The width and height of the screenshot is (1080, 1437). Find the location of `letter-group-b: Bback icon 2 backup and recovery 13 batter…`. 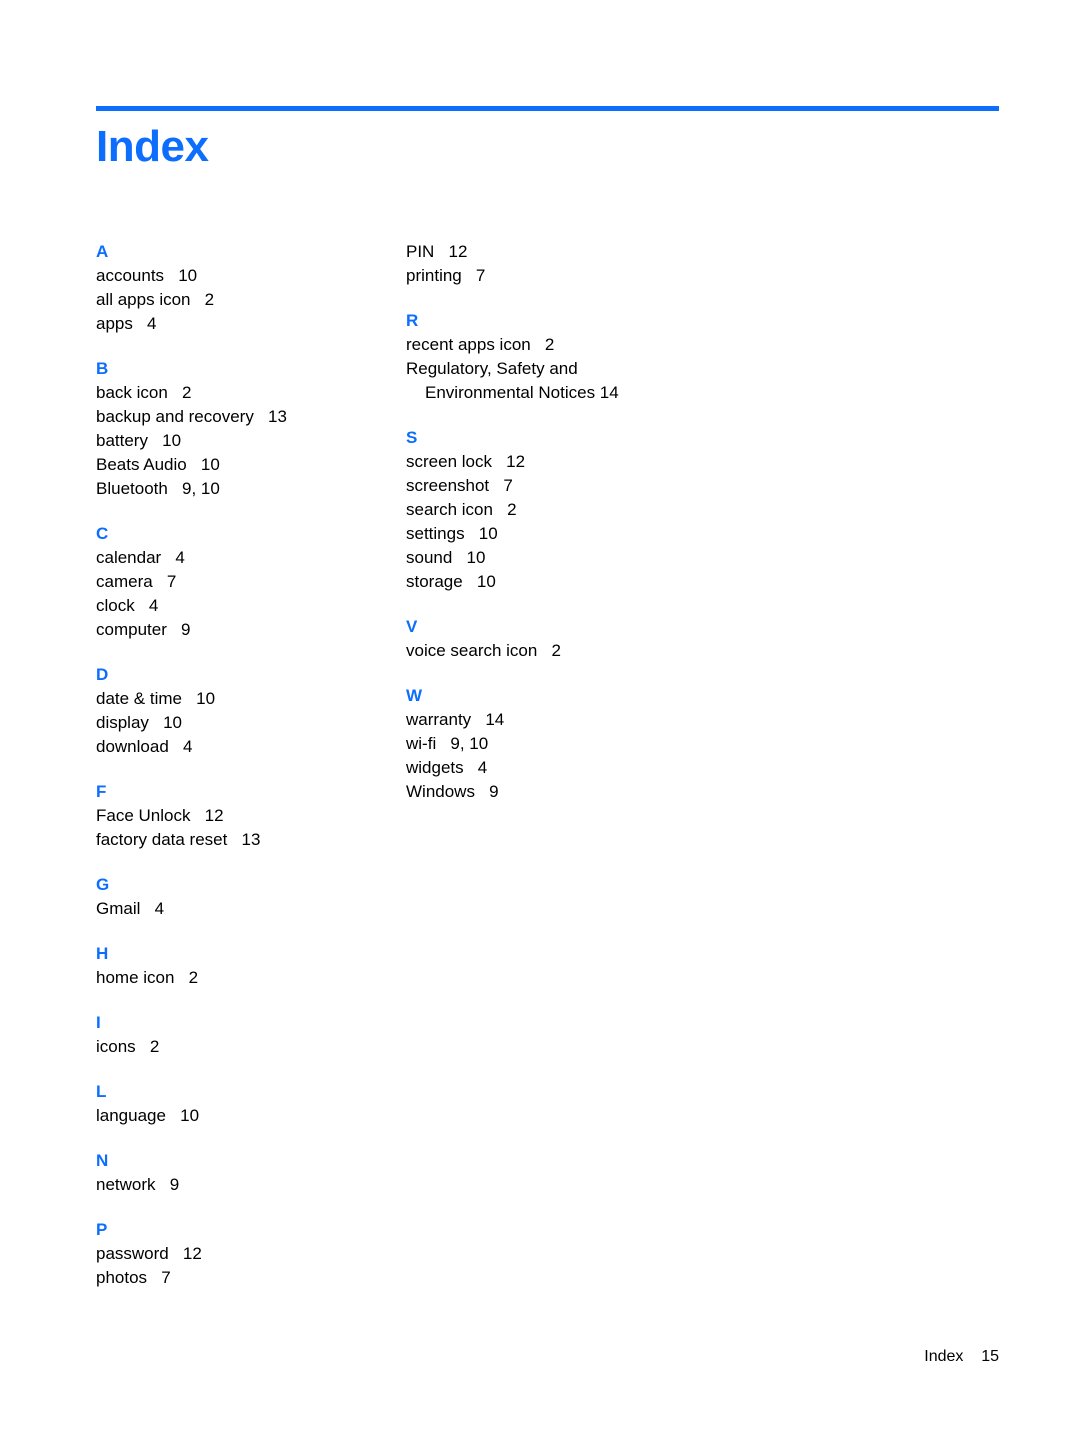

letter-group-b: Bback icon 2 backup and recovery 13 batter… is located at coordinates (251, 429).